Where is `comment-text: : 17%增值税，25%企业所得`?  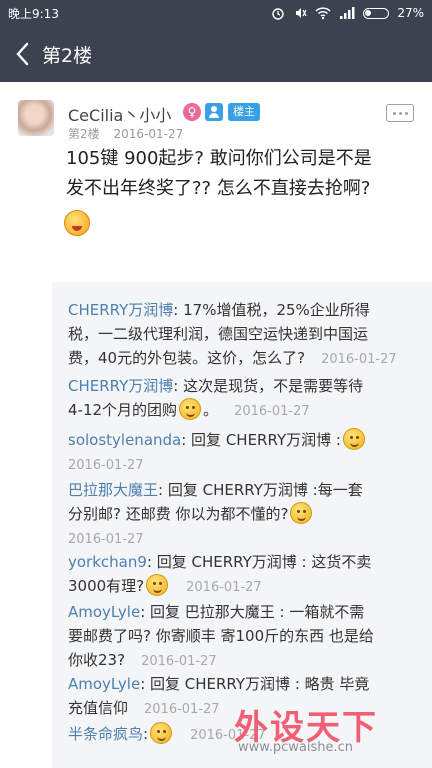 comment-text: : 17%增值税，25%企业所得 is located at coordinates (271, 310).